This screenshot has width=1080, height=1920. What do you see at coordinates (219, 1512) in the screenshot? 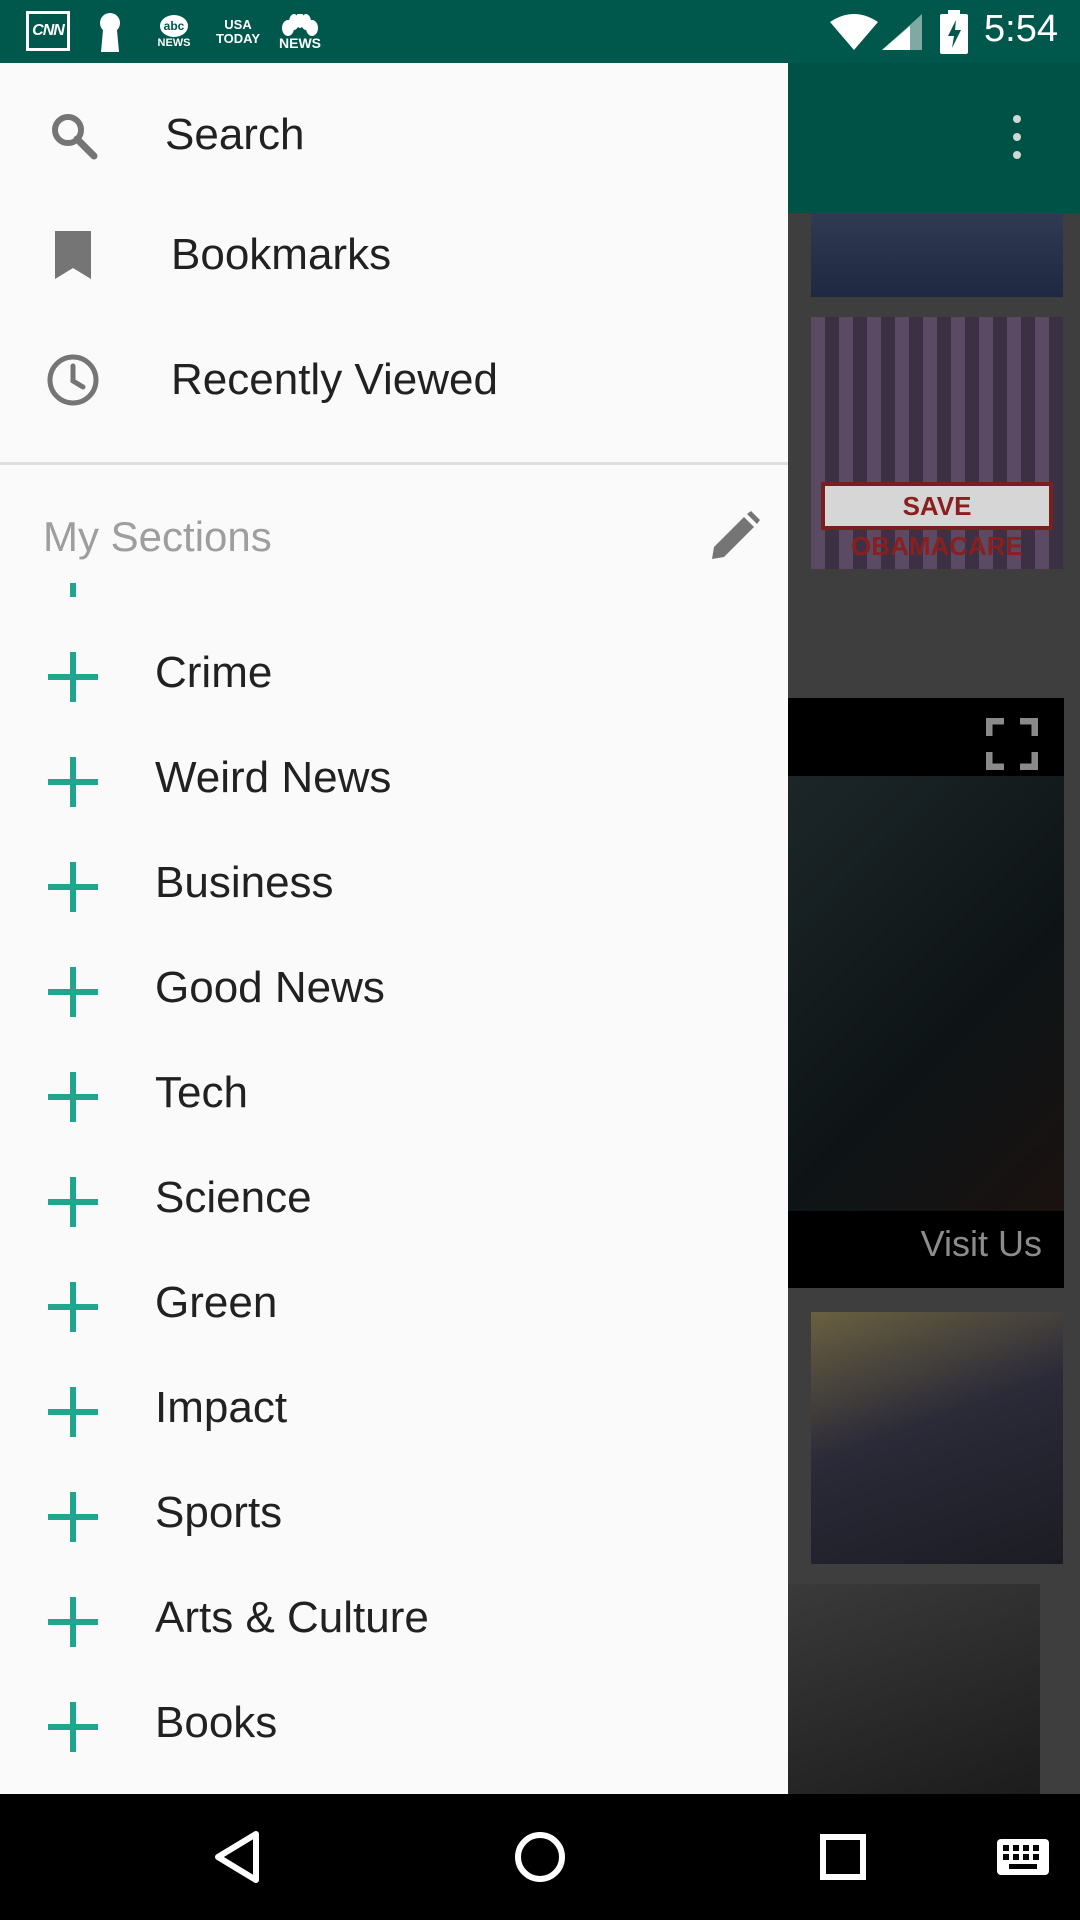
I see `section-label: Sports` at bounding box center [219, 1512].